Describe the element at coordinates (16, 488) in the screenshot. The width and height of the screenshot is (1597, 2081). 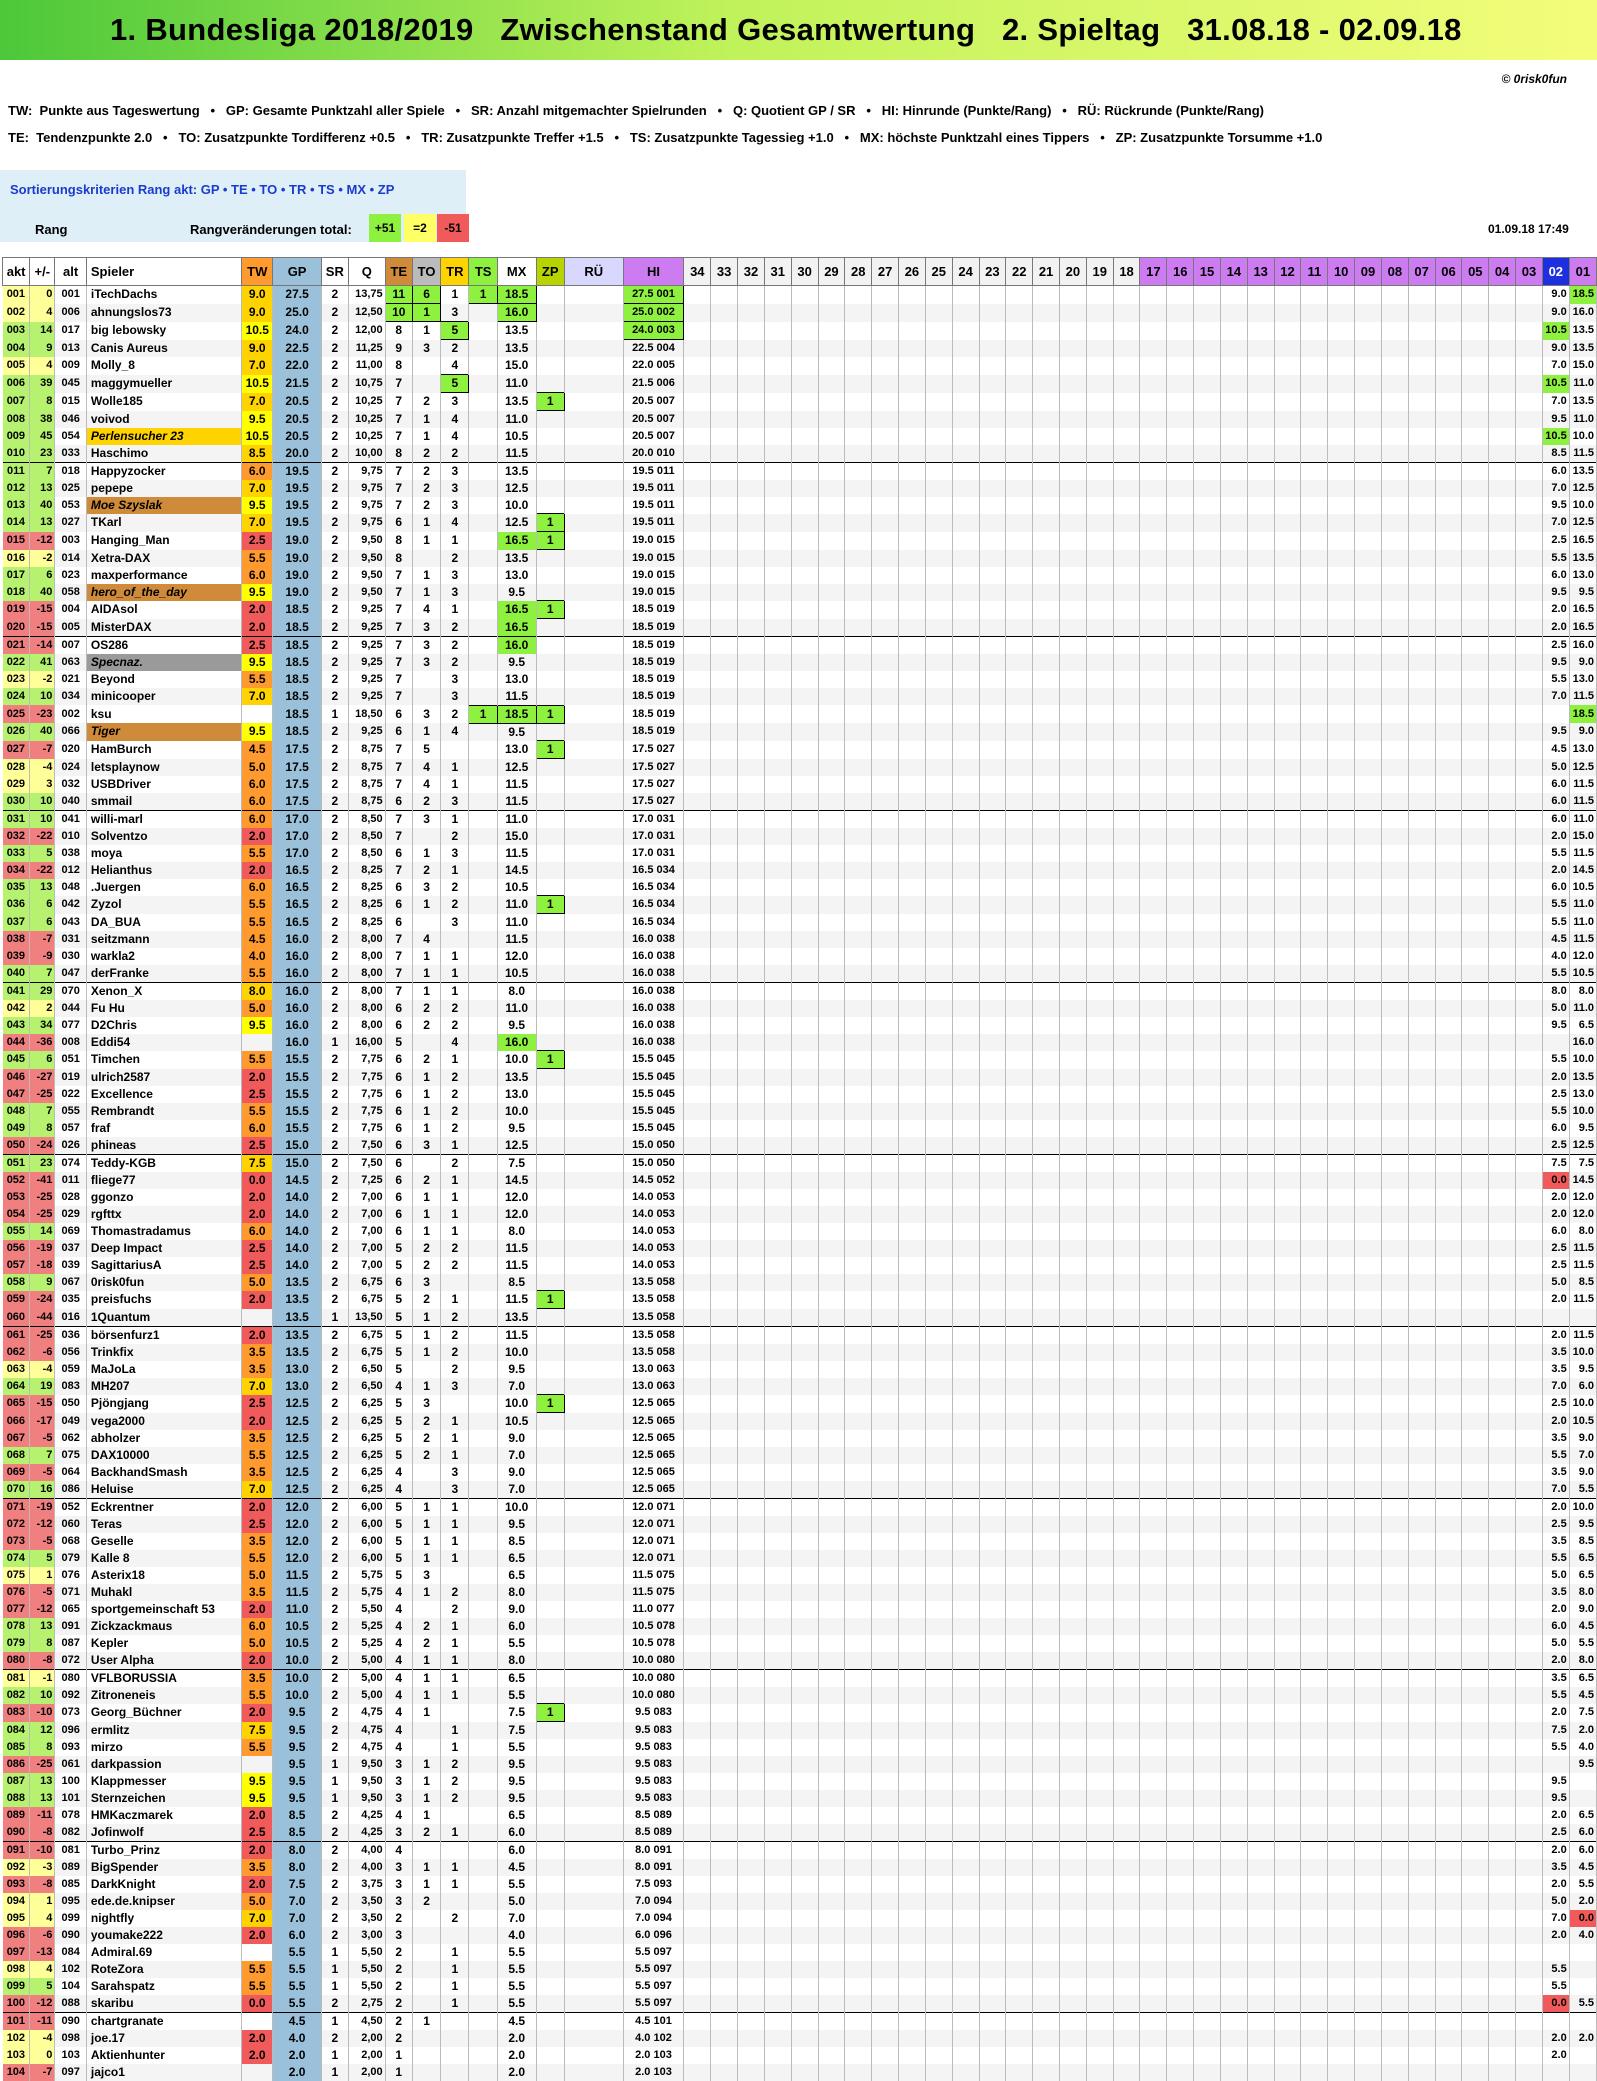
I see `rank-current: 012` at that location.